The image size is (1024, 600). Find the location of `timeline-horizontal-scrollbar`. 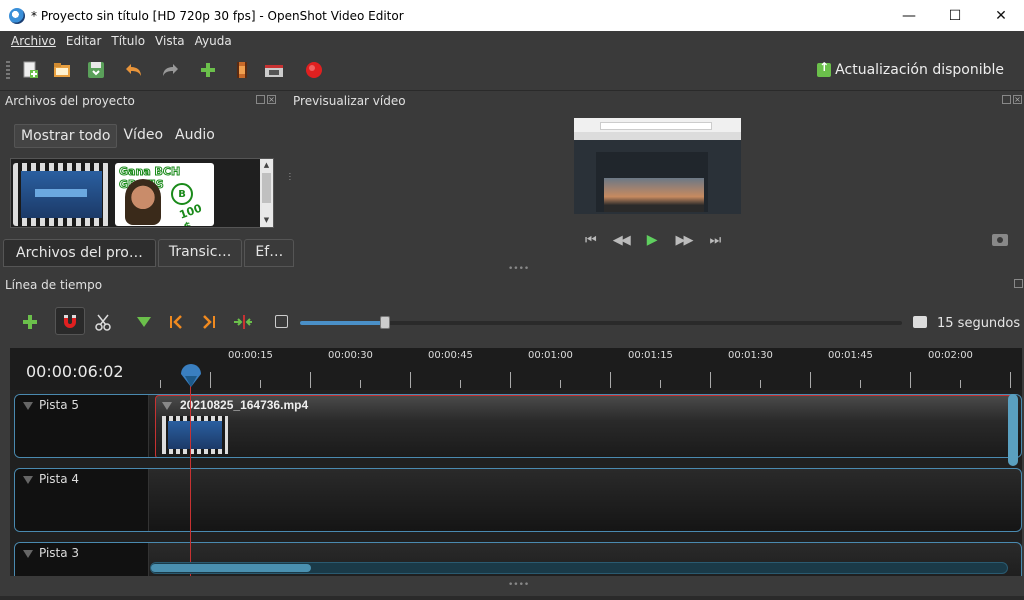

timeline-horizontal-scrollbar is located at coordinates (579, 568).